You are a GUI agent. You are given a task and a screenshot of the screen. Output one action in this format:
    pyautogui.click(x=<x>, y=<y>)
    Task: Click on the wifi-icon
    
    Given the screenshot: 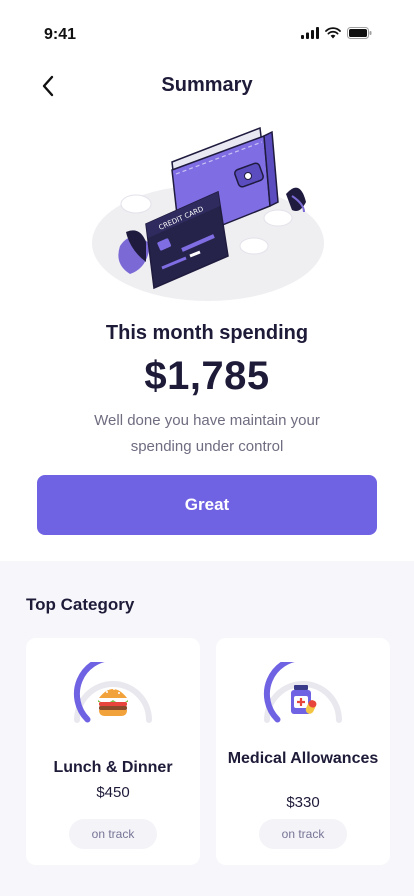 What is the action you would take?
    pyautogui.click(x=333, y=33)
    